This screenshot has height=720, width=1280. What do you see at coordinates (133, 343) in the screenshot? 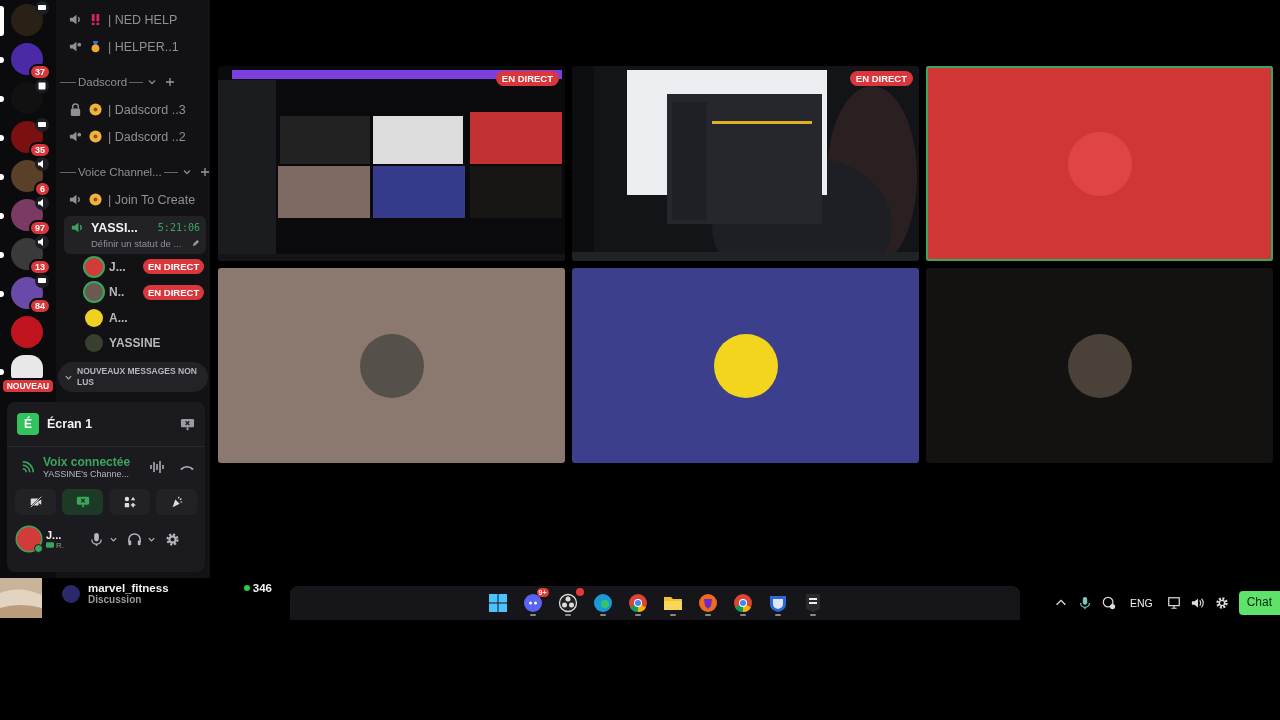
I see `voice-member: YASSINE` at bounding box center [133, 343].